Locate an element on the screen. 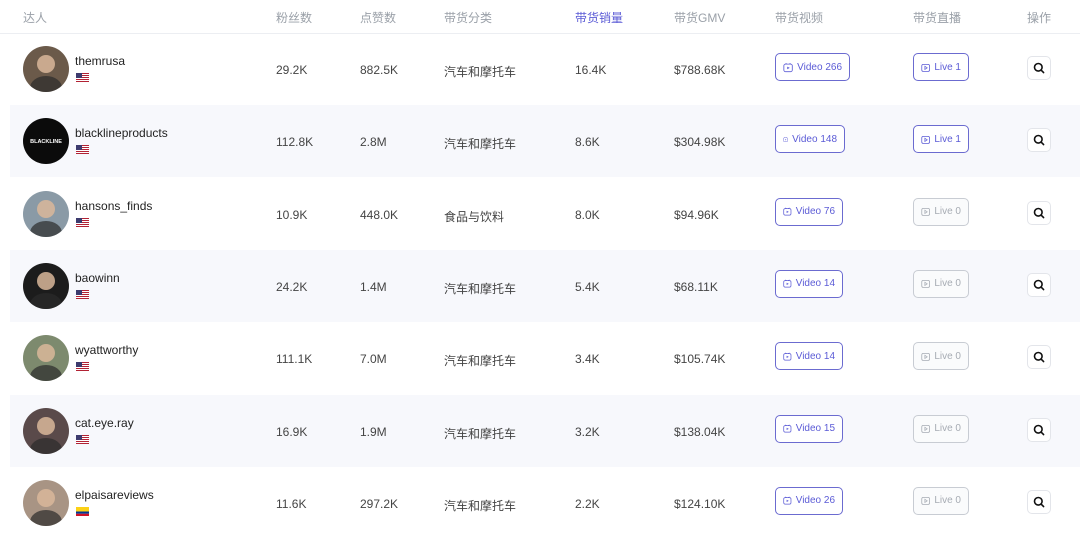  sales-value: 8.6K is located at coordinates (587, 142).